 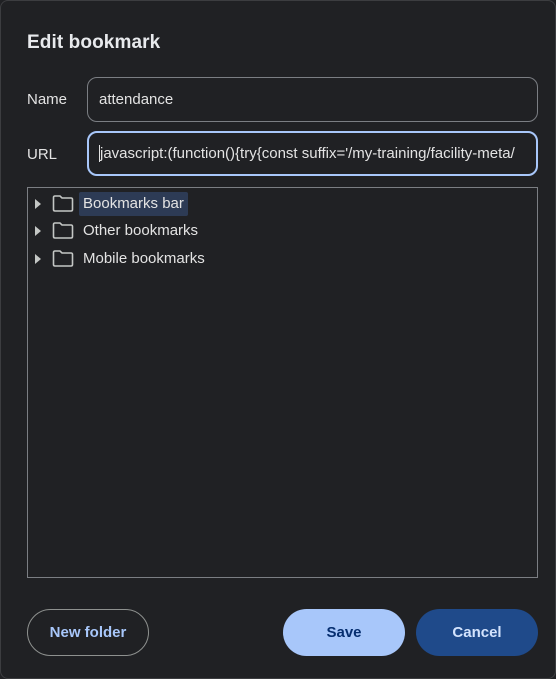 I want to click on tree-item-label: Mobile bookmarks, so click(x=144, y=258).